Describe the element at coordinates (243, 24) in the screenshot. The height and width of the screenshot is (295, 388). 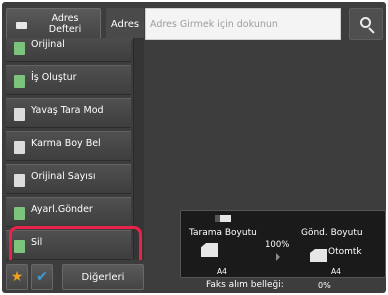
I see `address-input: Adres Girmek için dokunun` at that location.